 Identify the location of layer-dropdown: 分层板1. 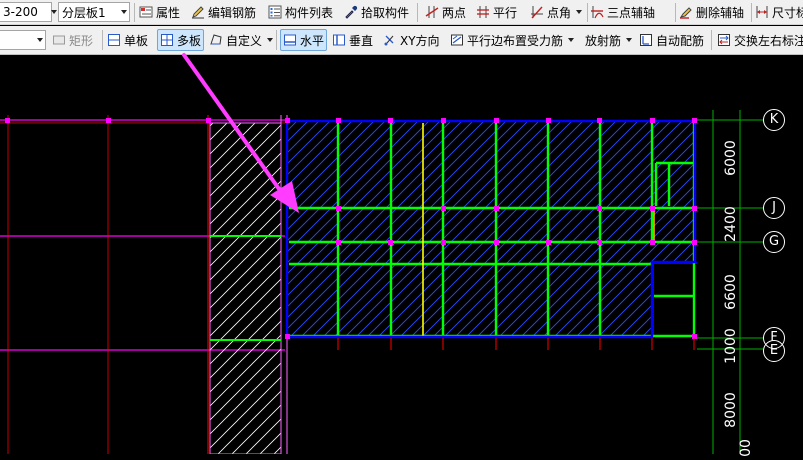
(94, 12).